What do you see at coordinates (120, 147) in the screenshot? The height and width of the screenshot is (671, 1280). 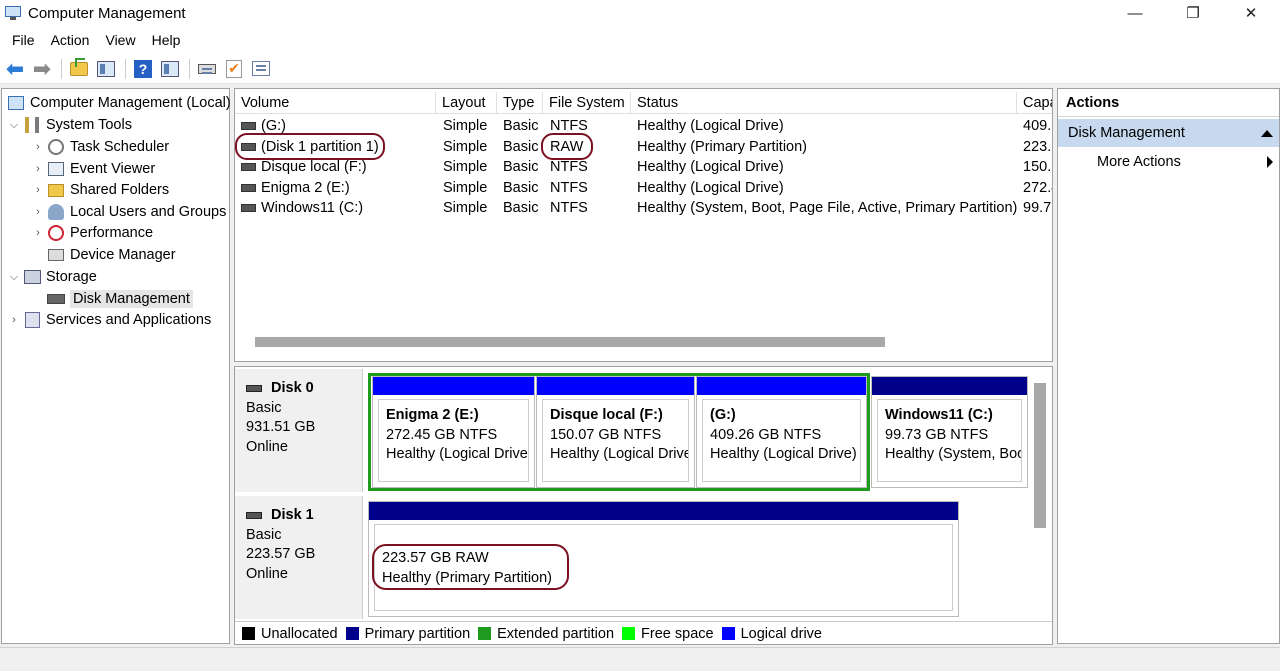 I see `tree-label: Task Scheduler` at bounding box center [120, 147].